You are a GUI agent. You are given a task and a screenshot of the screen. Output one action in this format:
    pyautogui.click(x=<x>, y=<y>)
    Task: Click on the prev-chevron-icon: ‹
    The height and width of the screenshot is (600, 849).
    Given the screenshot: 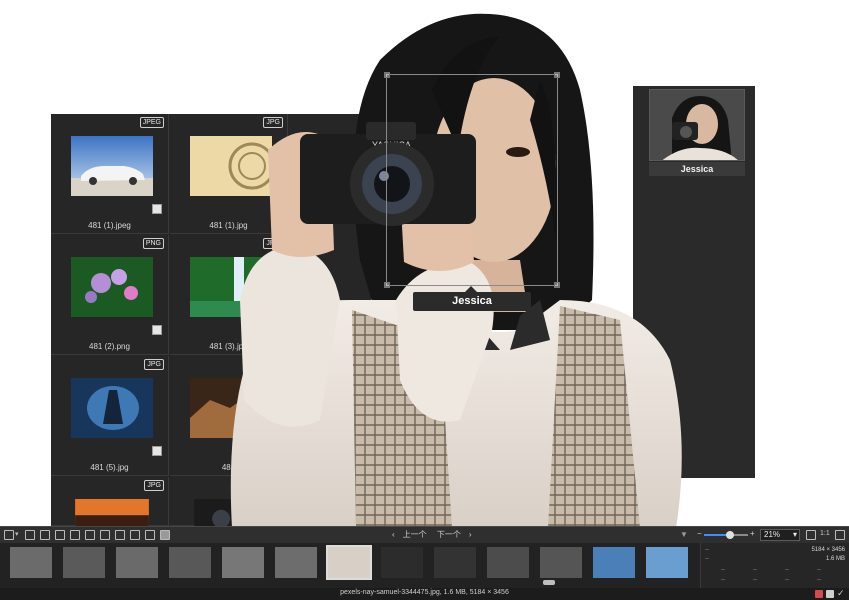 What is the action you would take?
    pyautogui.click(x=393, y=534)
    